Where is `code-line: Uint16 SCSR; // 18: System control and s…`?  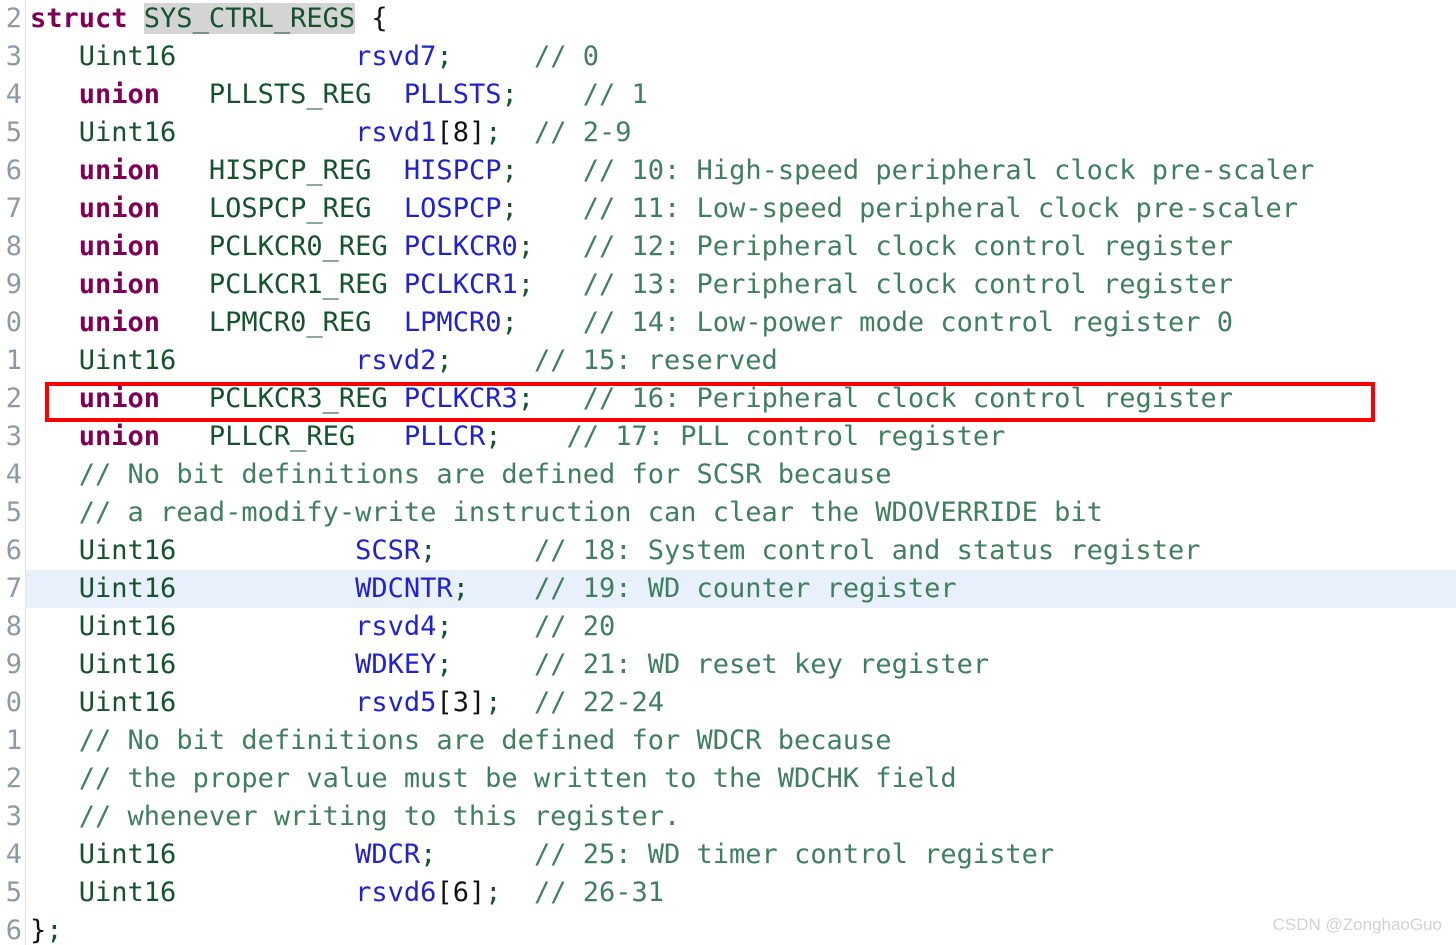
code-line: Uint16 SCSR; // 18: System control and s… is located at coordinates (728, 551).